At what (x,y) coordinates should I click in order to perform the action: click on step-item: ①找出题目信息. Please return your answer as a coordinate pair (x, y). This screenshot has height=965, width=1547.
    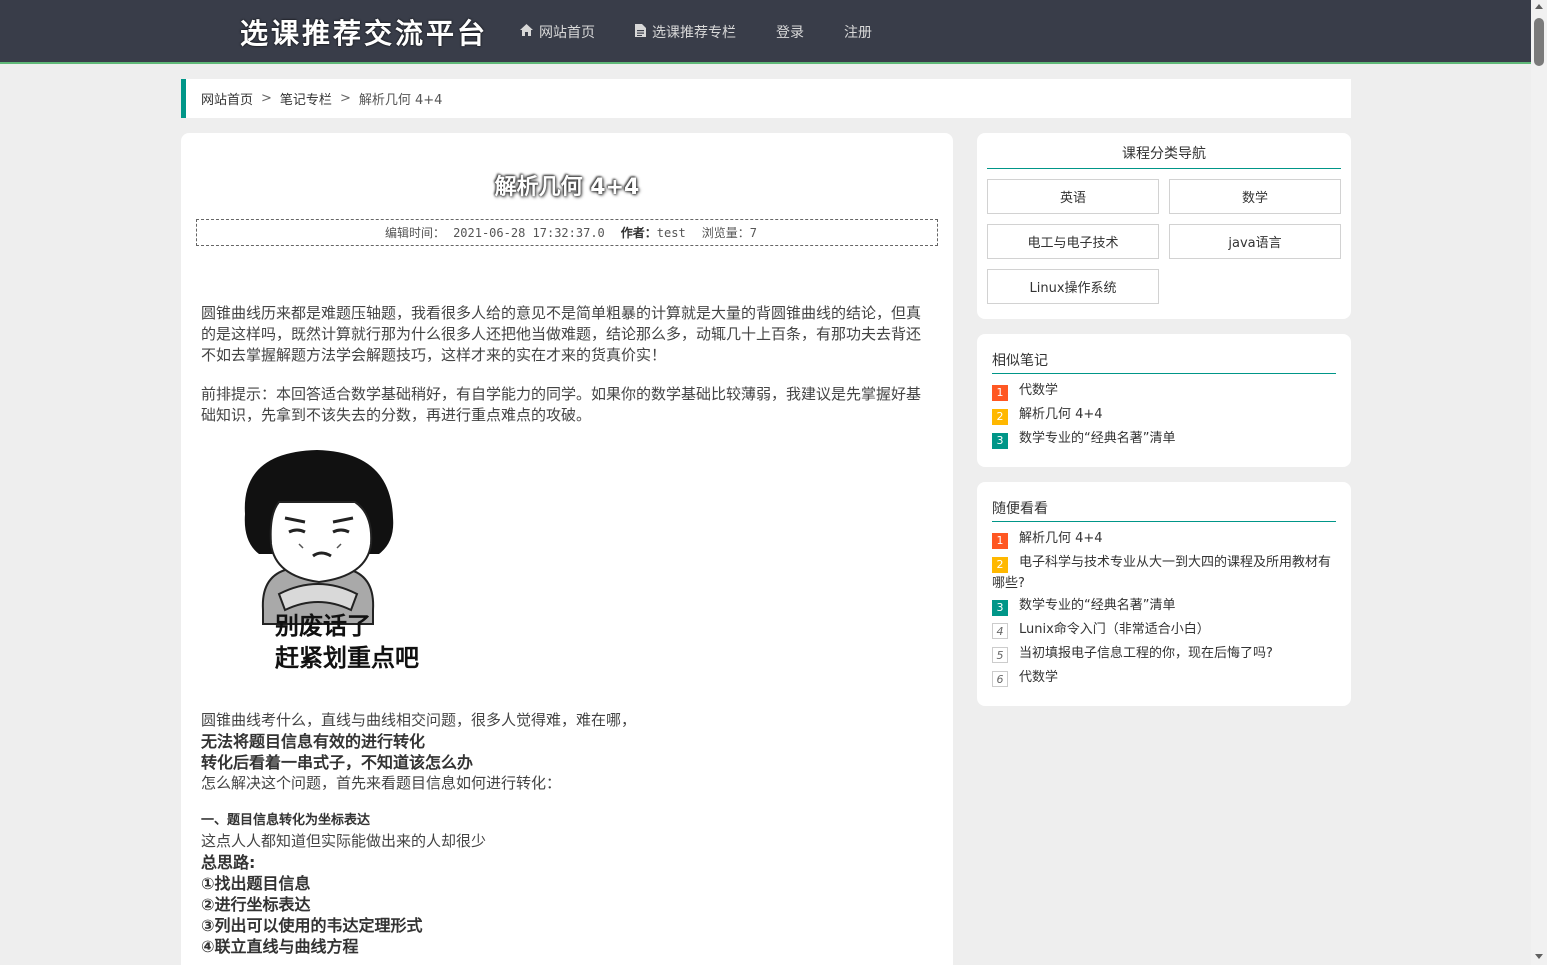
    Looking at the image, I should click on (256, 883).